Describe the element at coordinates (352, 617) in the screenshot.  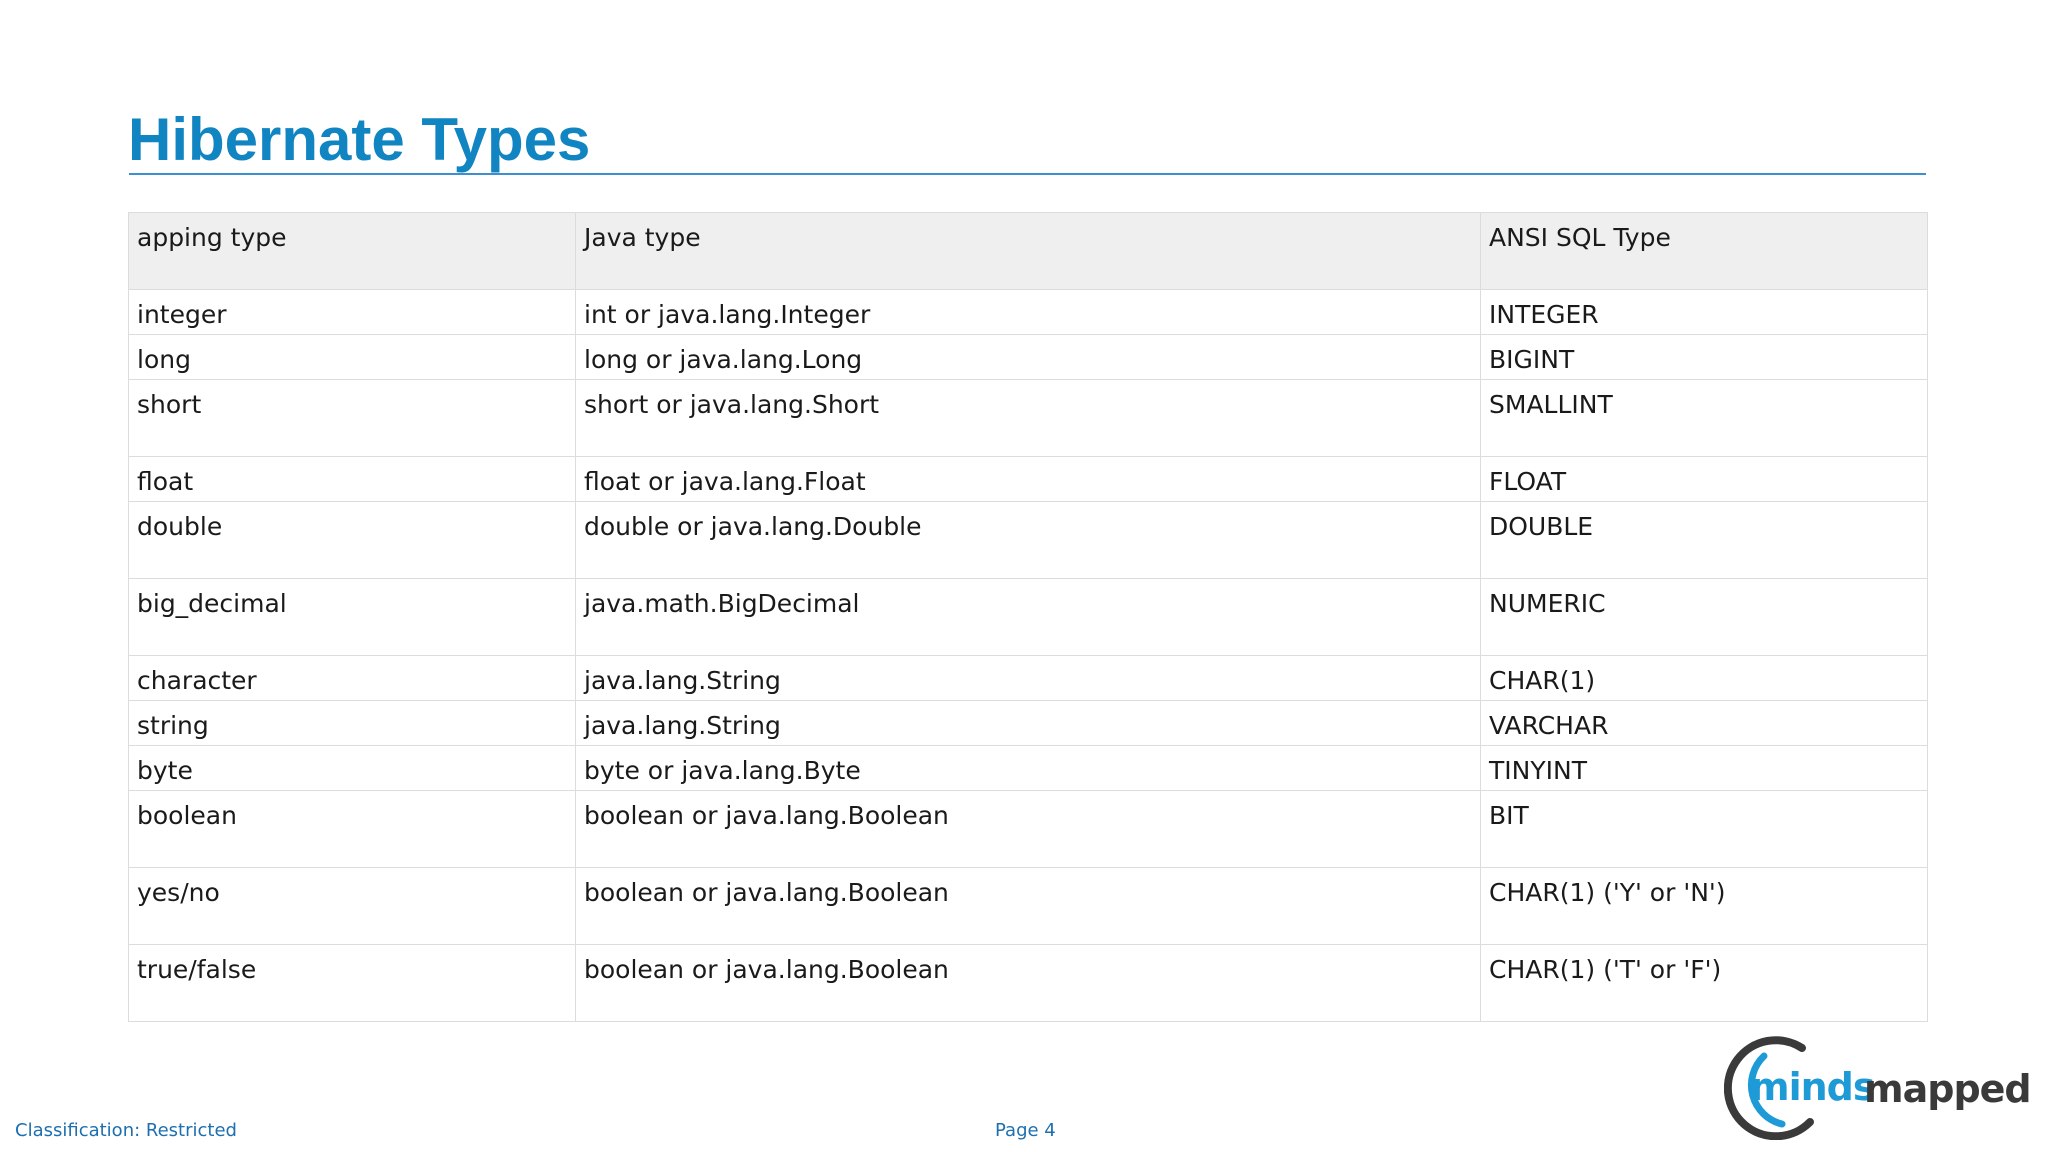
I see `cell-mapping-type: big_decimal` at that location.